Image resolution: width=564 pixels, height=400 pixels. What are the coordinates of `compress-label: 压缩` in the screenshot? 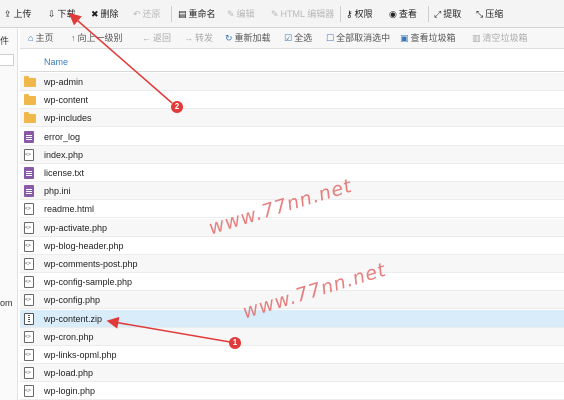 It's located at (494, 14).